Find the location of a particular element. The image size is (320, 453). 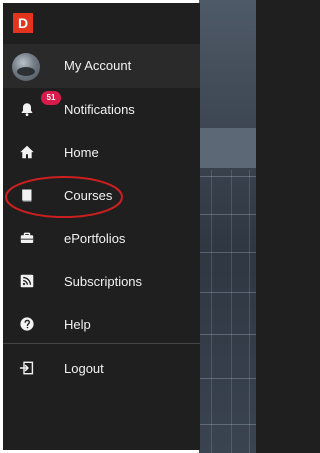

sidebar-item-notifications: 51 Notifications is located at coordinates (101, 109).